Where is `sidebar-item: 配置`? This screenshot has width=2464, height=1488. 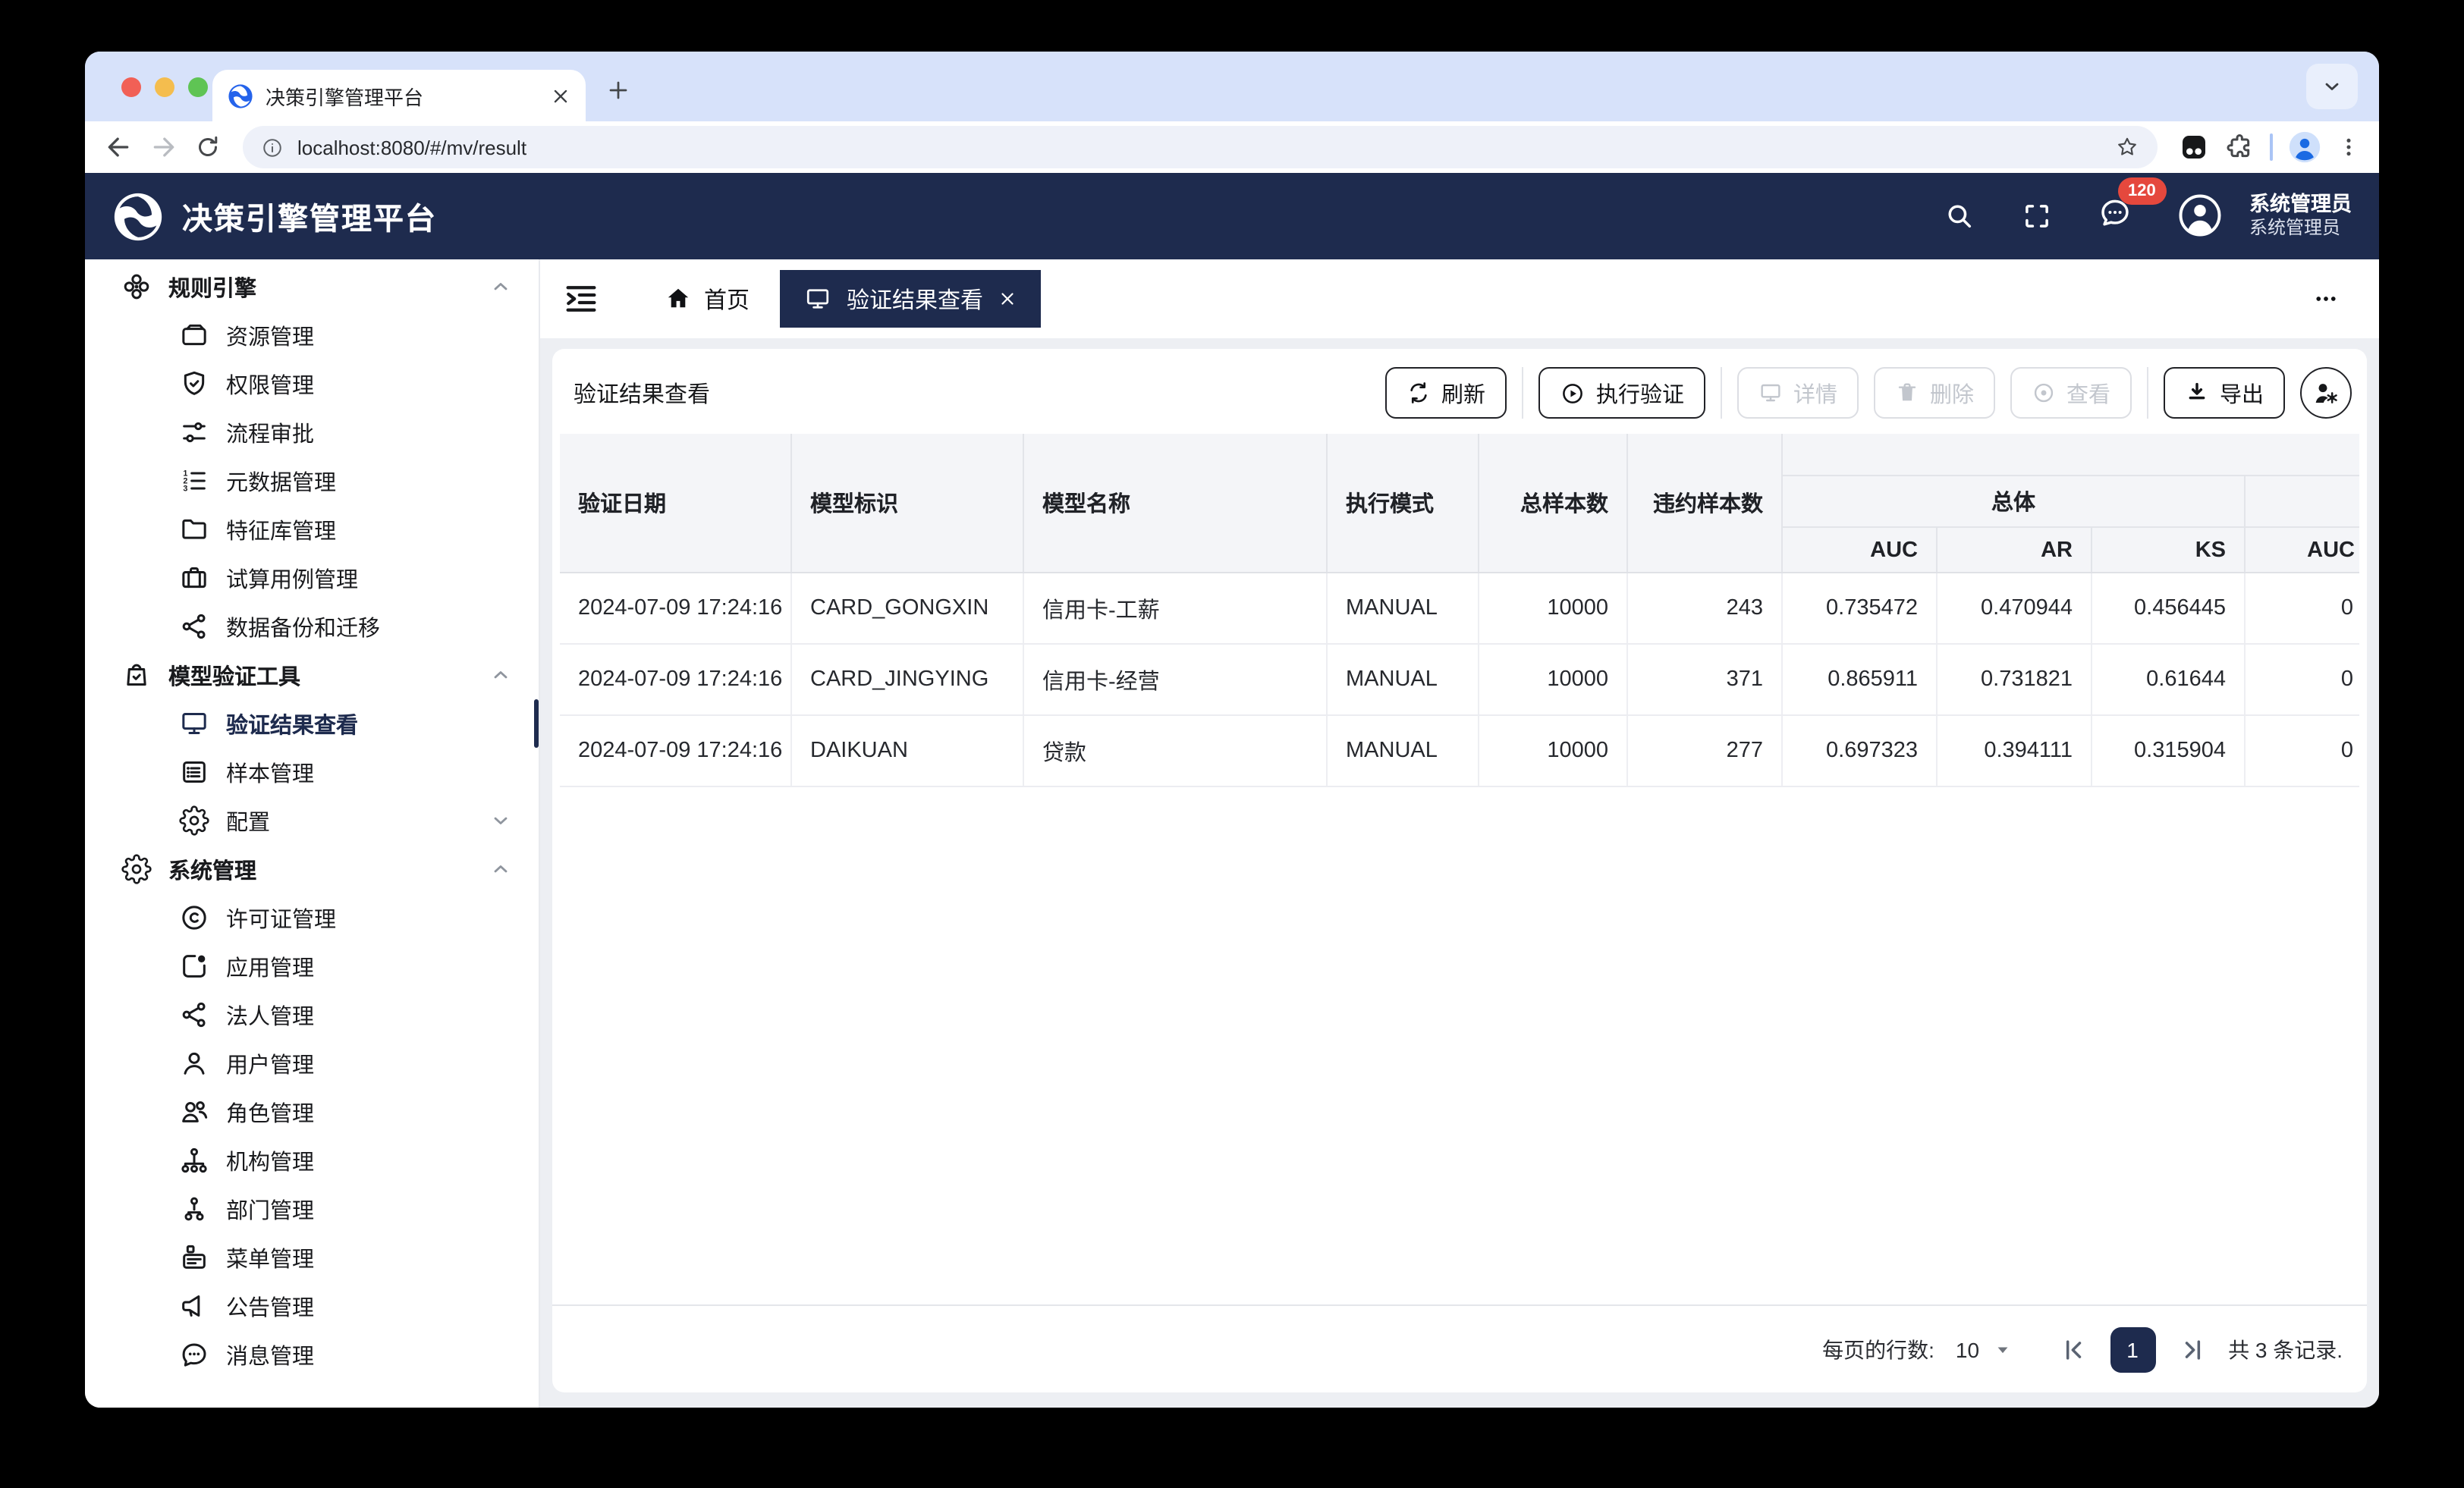 sidebar-item: 配置 is located at coordinates (312, 820).